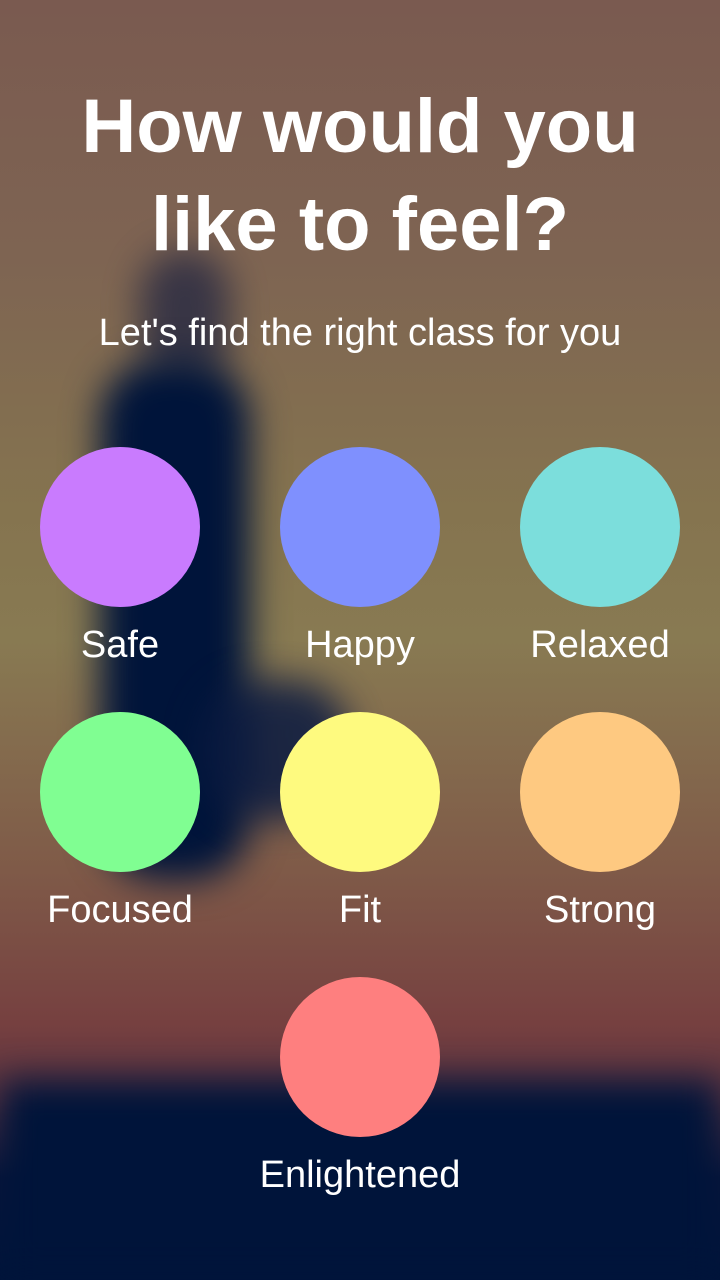  I want to click on feeling-label: Focused, so click(120, 910).